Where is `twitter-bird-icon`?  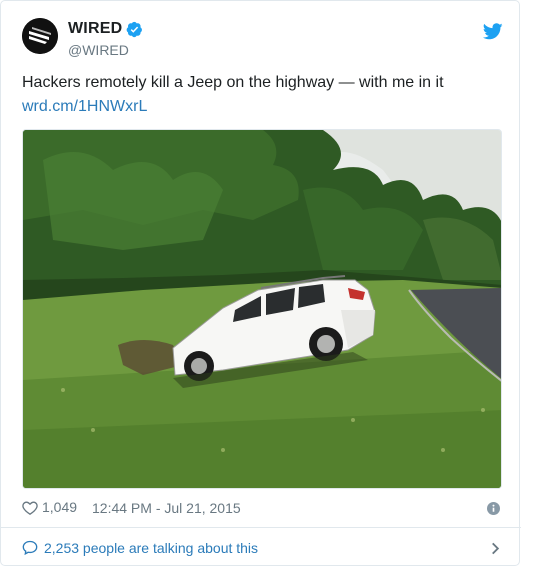
twitter-bird-icon is located at coordinates (493, 31).